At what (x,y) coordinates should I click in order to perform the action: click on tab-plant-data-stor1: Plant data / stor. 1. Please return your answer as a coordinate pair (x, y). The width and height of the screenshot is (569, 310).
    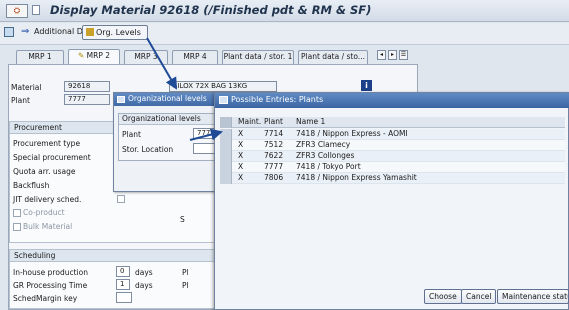
    Looking at the image, I should click on (258, 57).